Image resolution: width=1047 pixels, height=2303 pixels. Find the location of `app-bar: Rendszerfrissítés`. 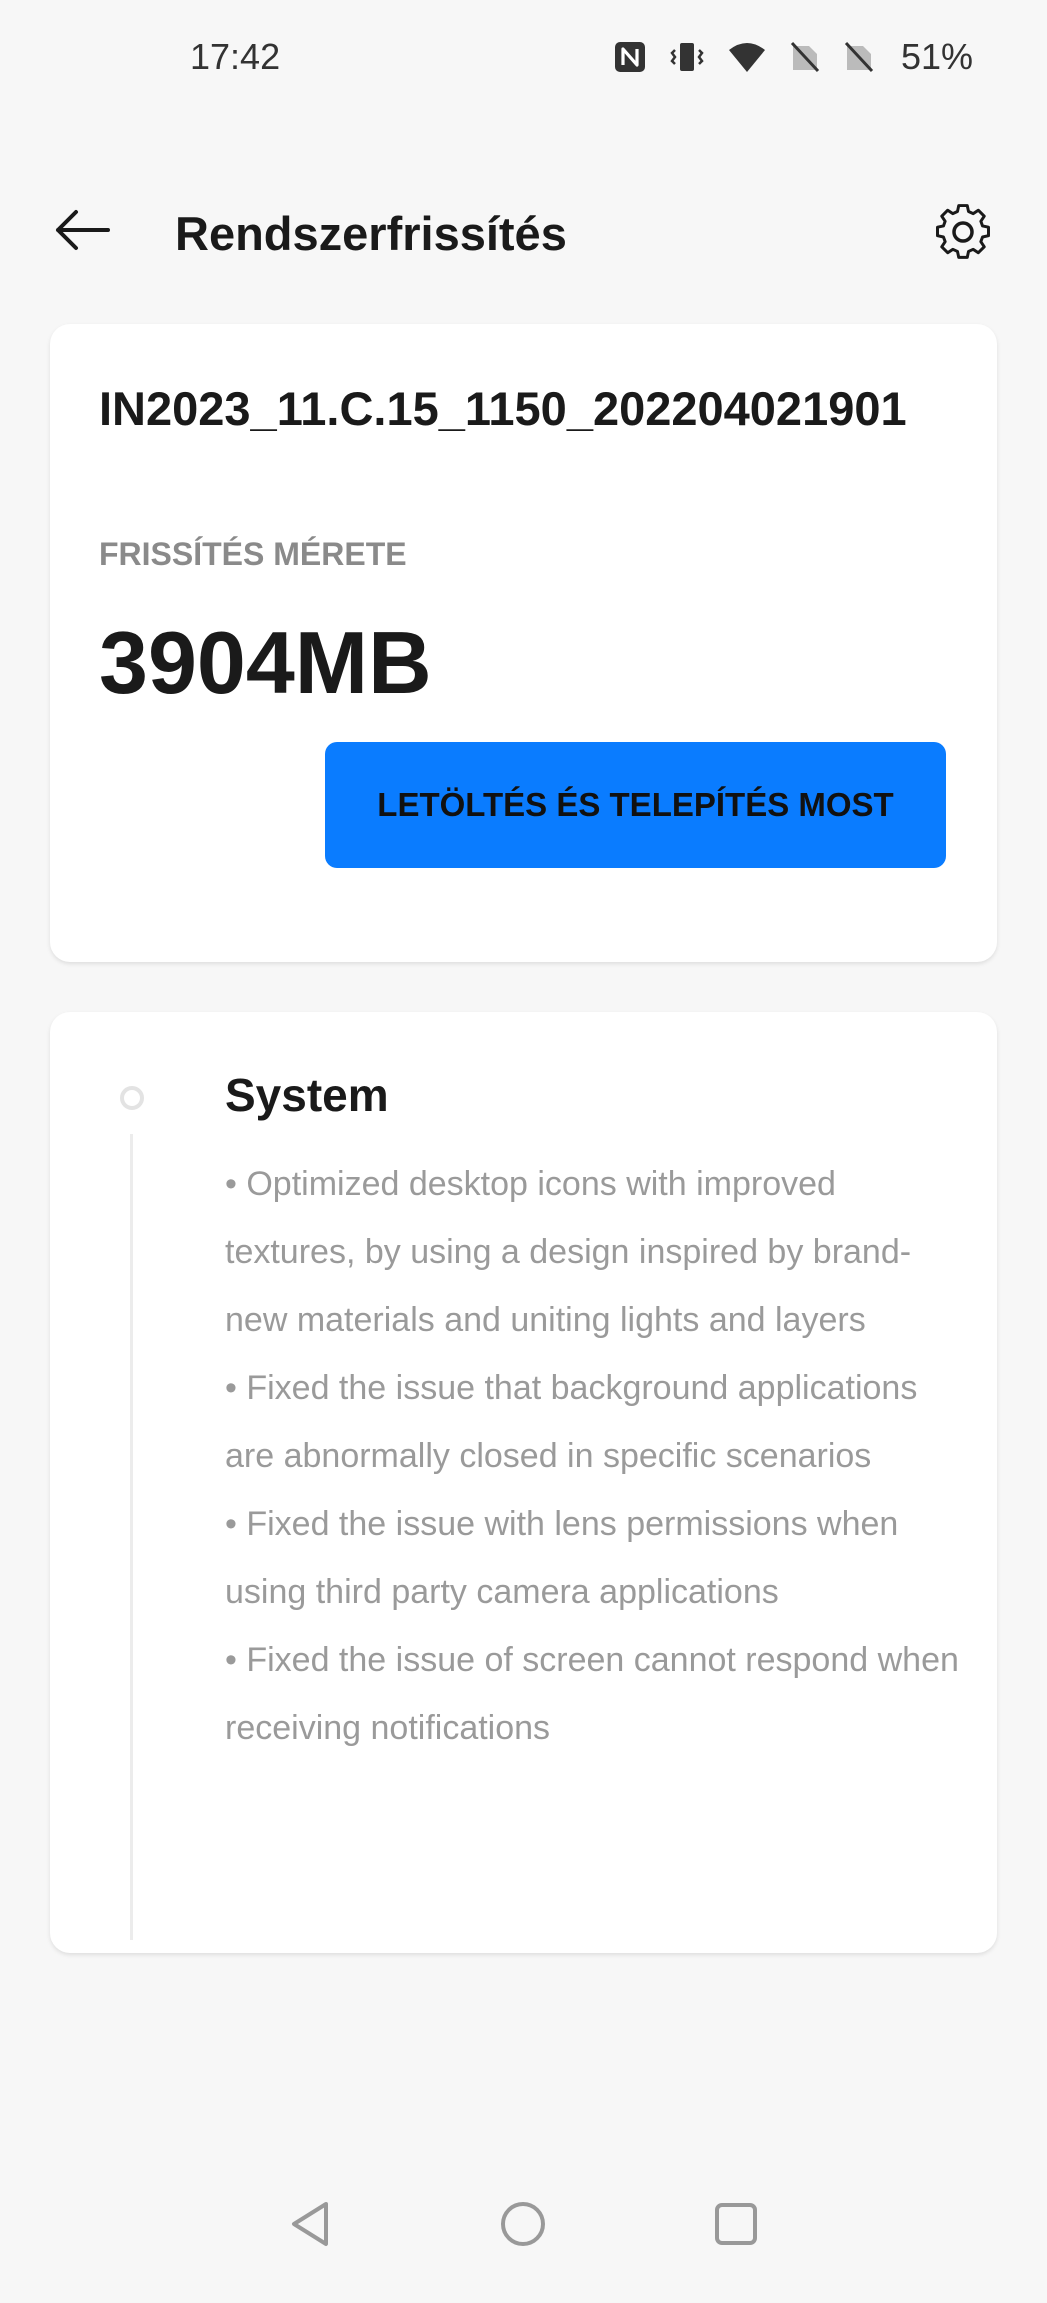

app-bar: Rendszerfrissítés is located at coordinates (523, 230).